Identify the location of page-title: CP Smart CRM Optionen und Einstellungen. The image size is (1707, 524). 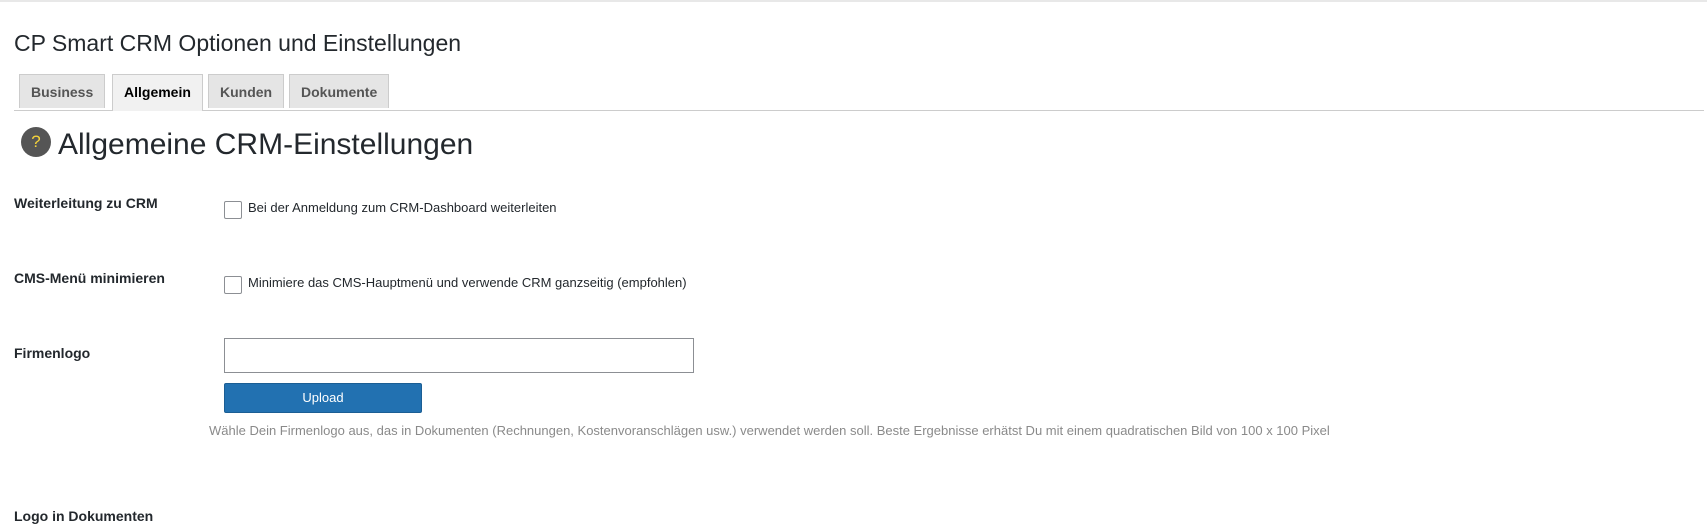
(238, 43).